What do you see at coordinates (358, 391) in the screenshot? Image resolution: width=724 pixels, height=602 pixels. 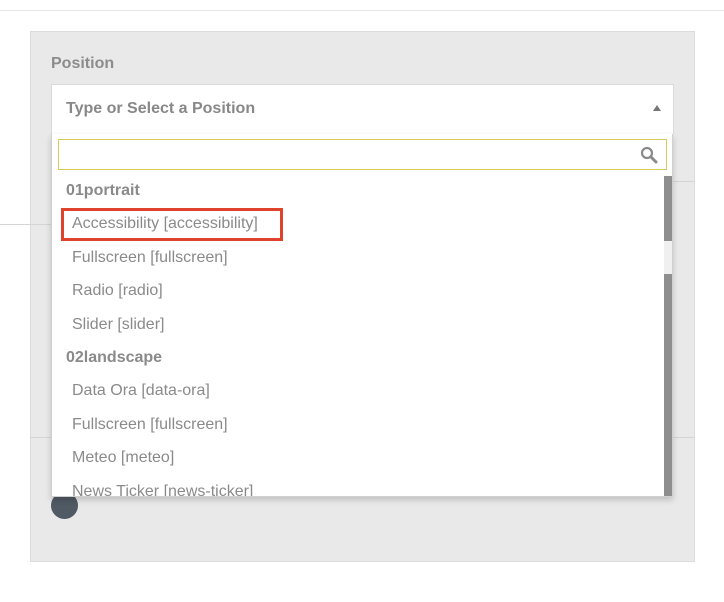 I see `dropdown-option: Data Ora [data-ora]` at bounding box center [358, 391].